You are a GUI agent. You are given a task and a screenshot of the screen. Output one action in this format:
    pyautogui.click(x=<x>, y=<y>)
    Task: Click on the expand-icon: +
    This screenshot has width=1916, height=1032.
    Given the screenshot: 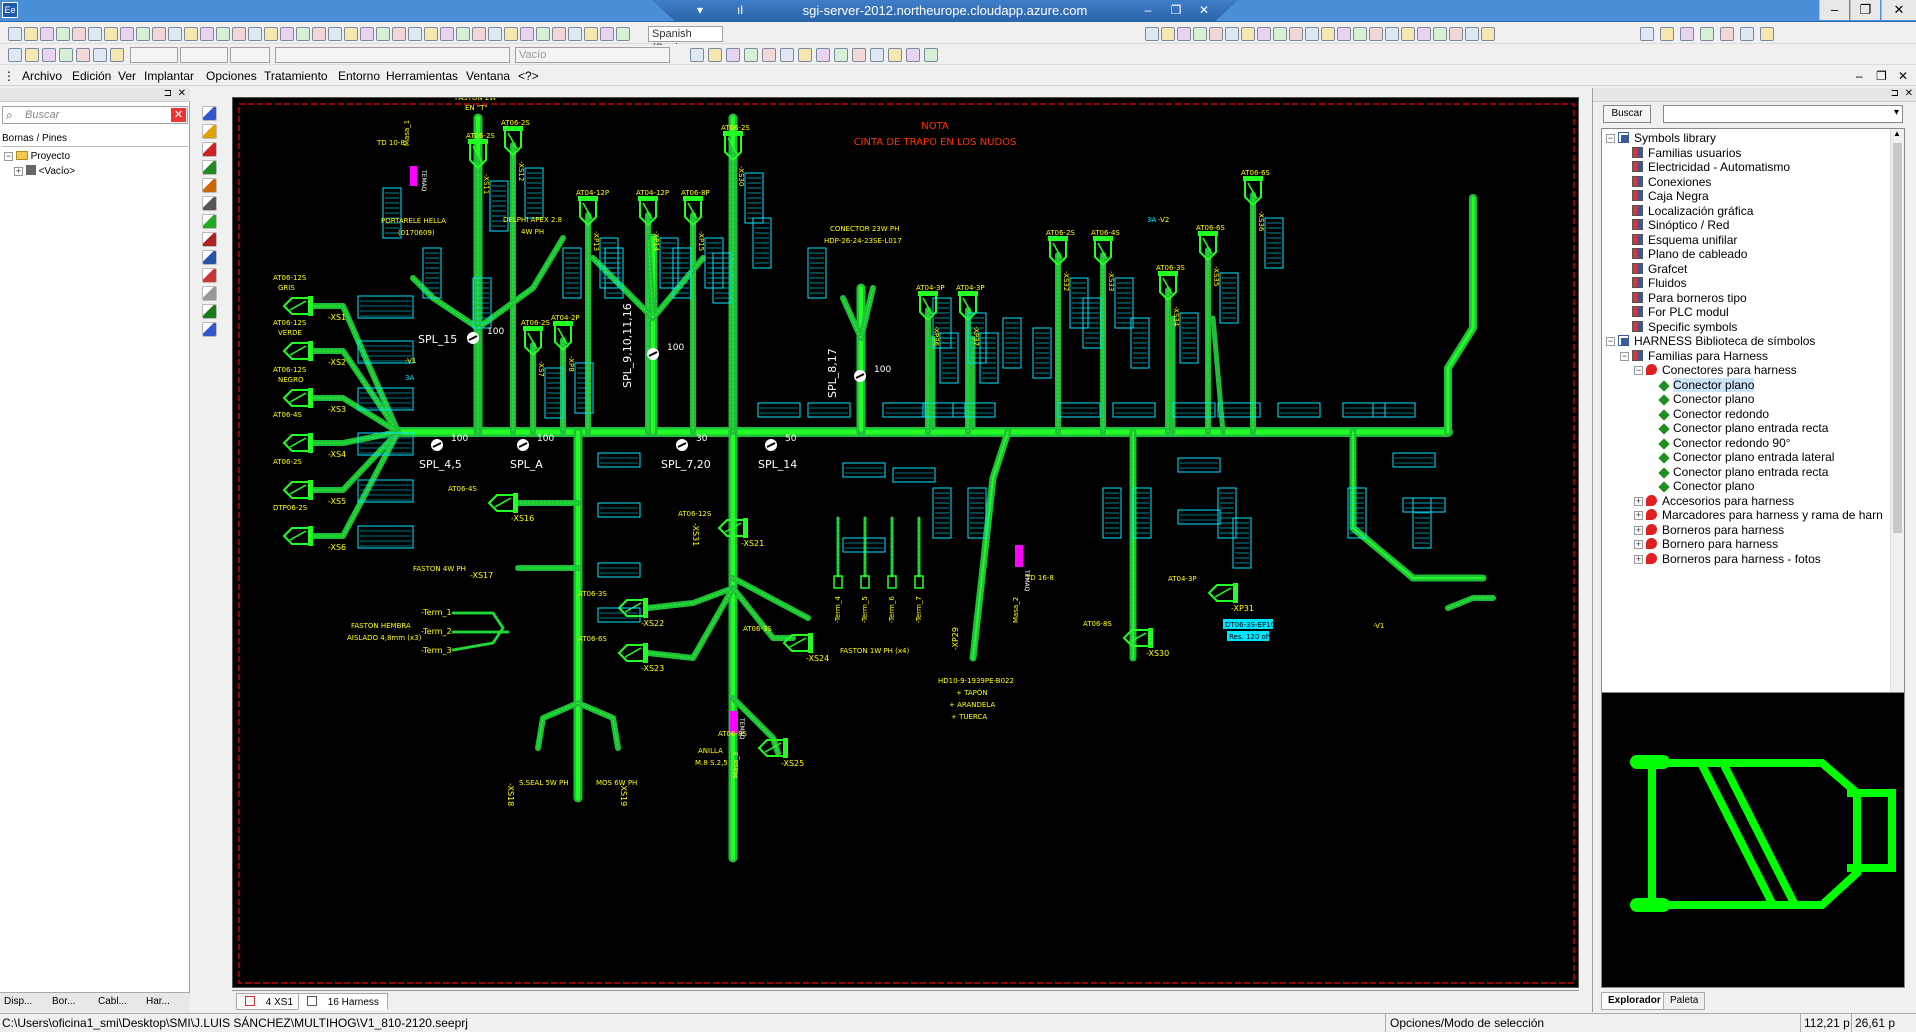 What is the action you would take?
    pyautogui.click(x=1638, y=515)
    